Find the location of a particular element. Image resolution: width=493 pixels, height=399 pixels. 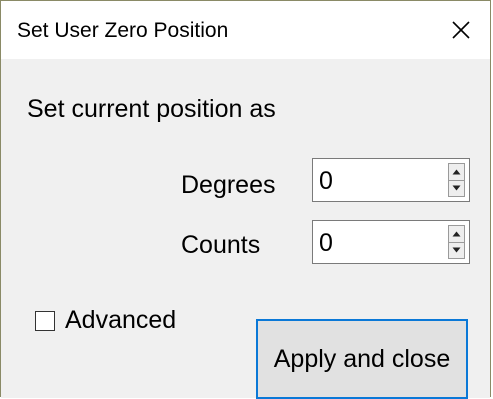

counts-spin-buttons is located at coordinates (456, 242).